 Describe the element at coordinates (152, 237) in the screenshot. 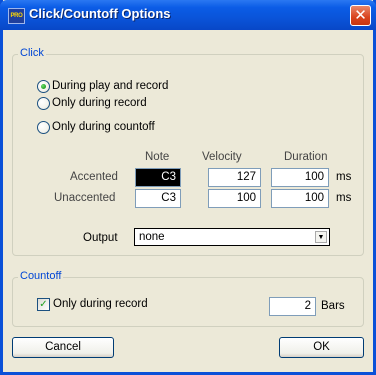

I see `output-select-value: none` at that location.